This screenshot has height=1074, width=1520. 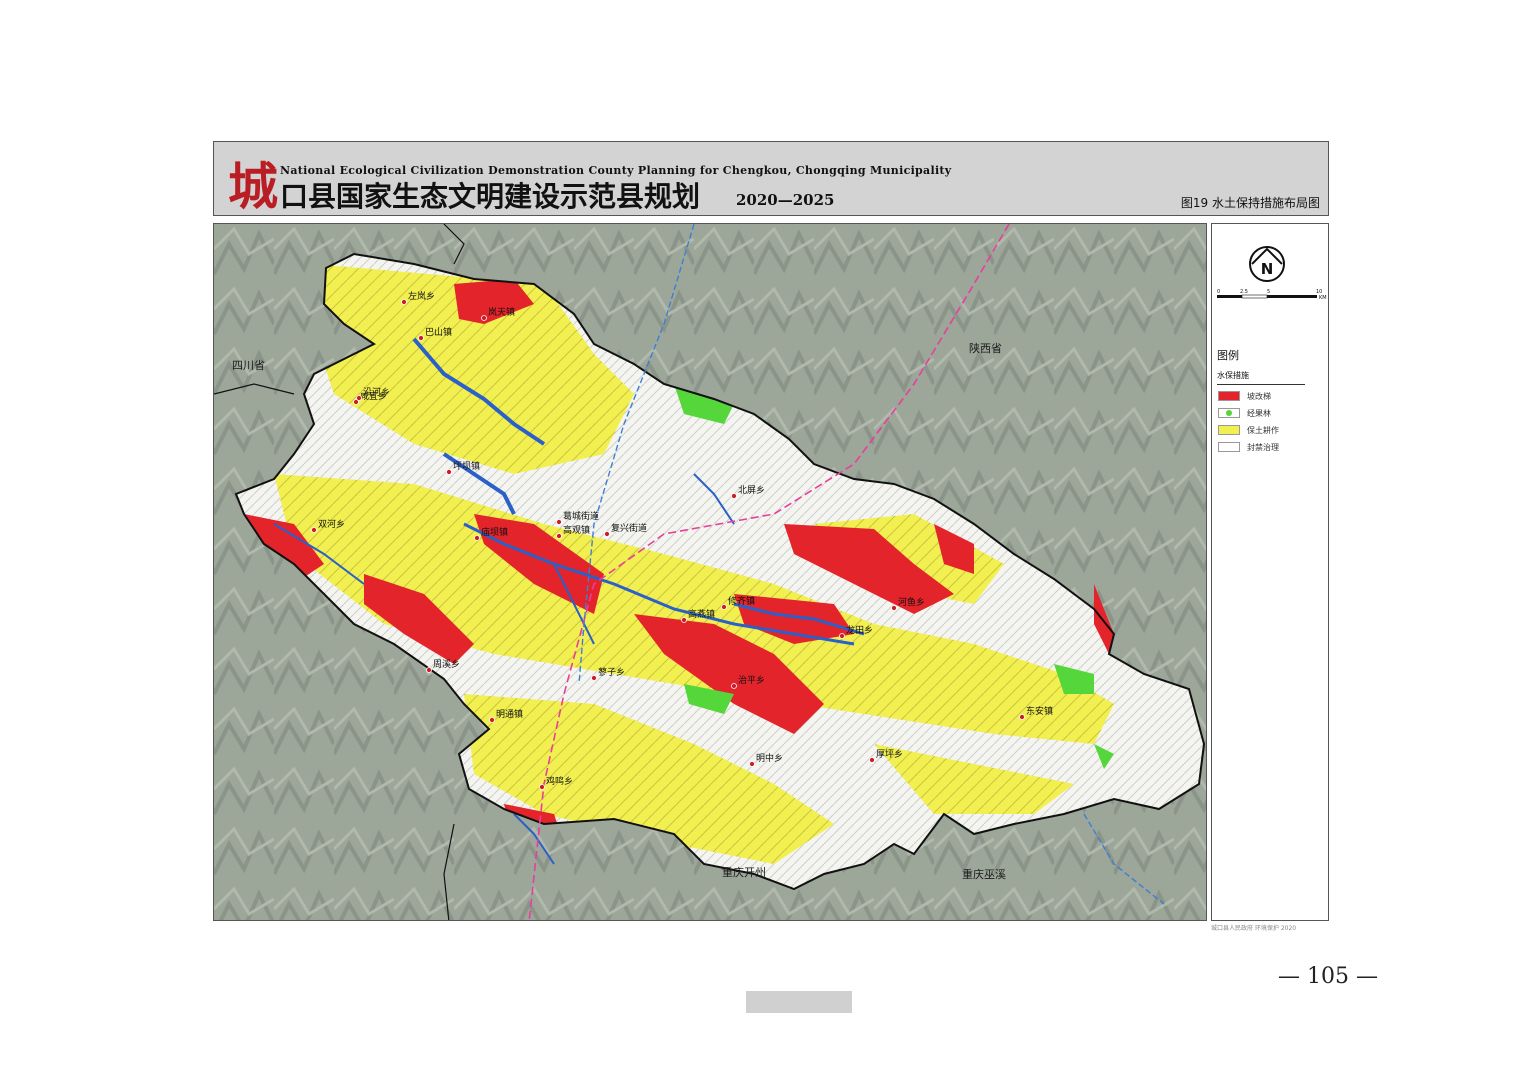 What do you see at coordinates (438, 332) in the screenshot?
I see `place-name: 巴山镇` at bounding box center [438, 332].